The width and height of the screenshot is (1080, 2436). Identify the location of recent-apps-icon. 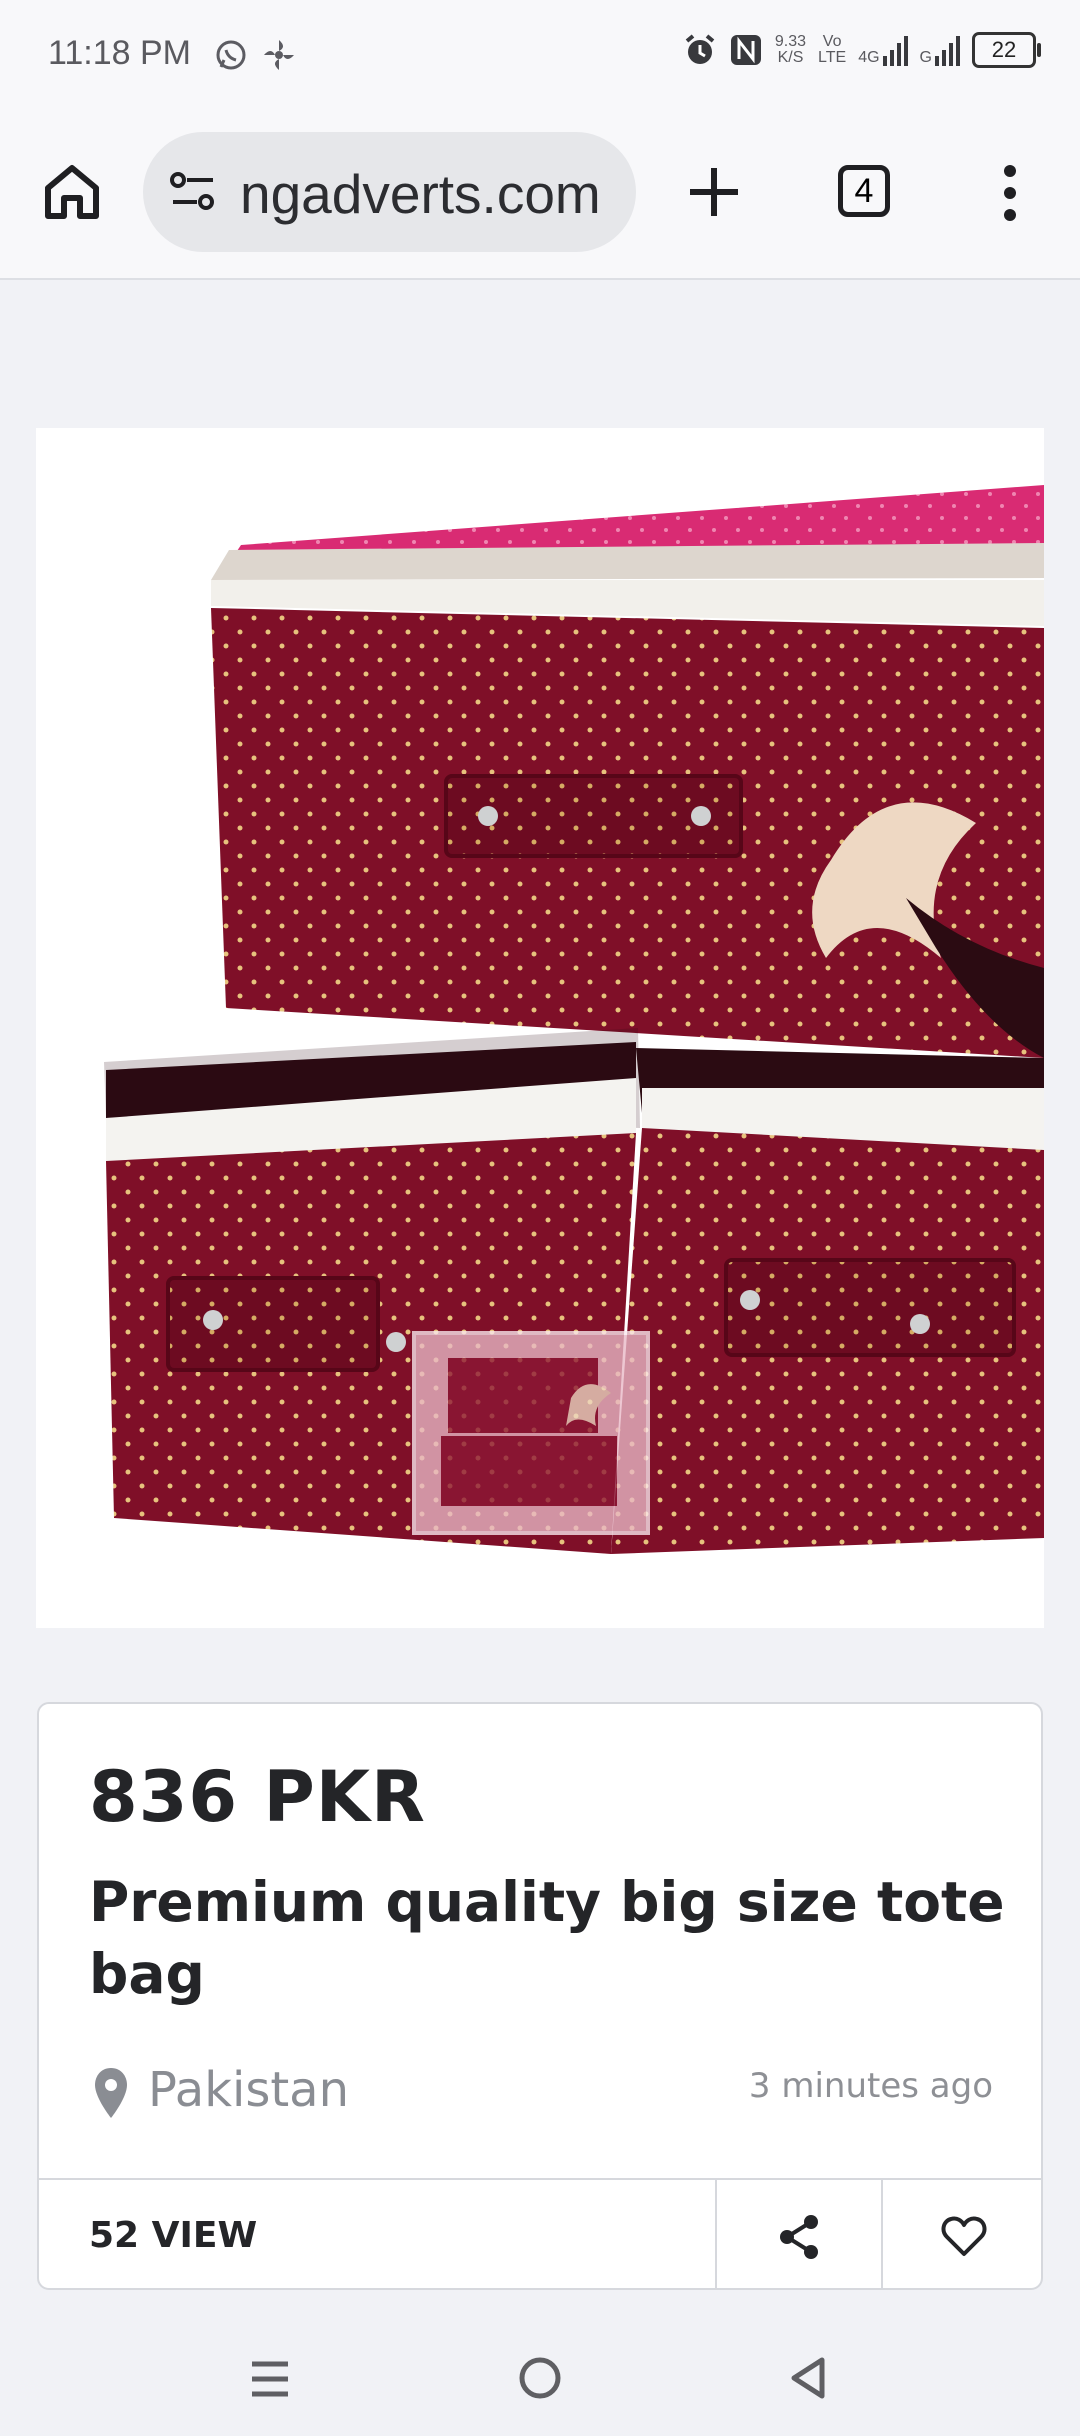
(270, 2379).